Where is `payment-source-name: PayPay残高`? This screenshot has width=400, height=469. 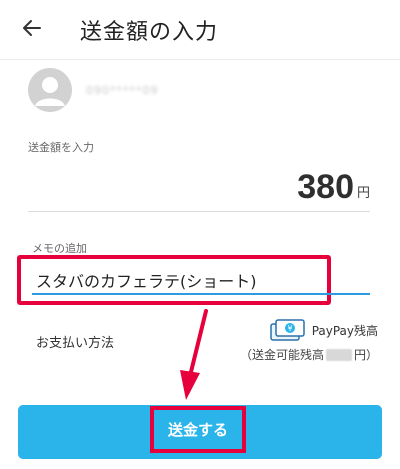 payment-source-name: PayPay残高 is located at coordinates (344, 330).